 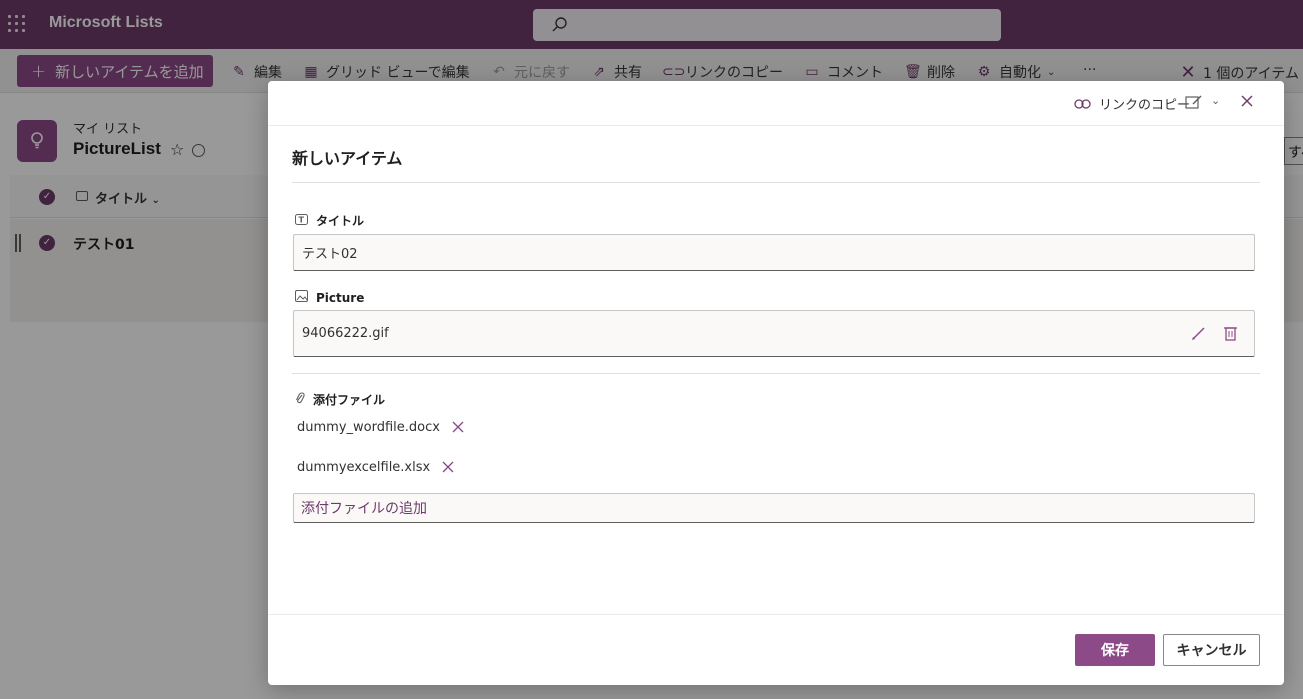 What do you see at coordinates (347, 158) in the screenshot?
I see `dialog-title: 新しいアイテム` at bounding box center [347, 158].